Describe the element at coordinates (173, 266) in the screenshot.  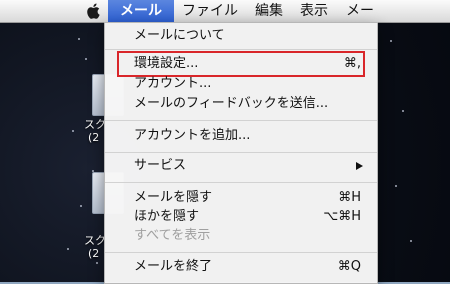
I see `menu-item-label: メールを終了` at that location.